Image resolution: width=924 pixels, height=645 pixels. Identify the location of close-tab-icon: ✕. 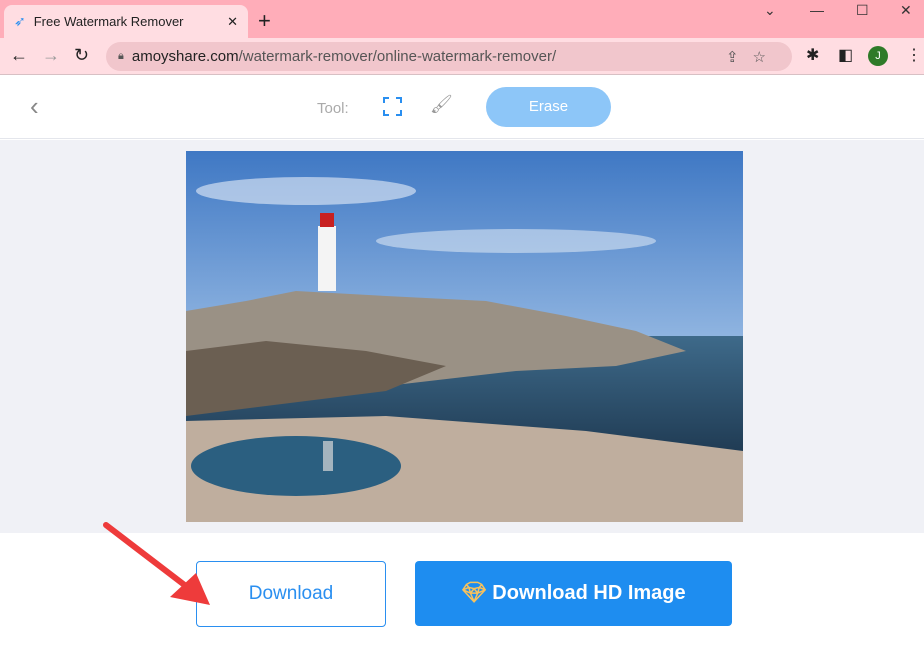
(232, 22).